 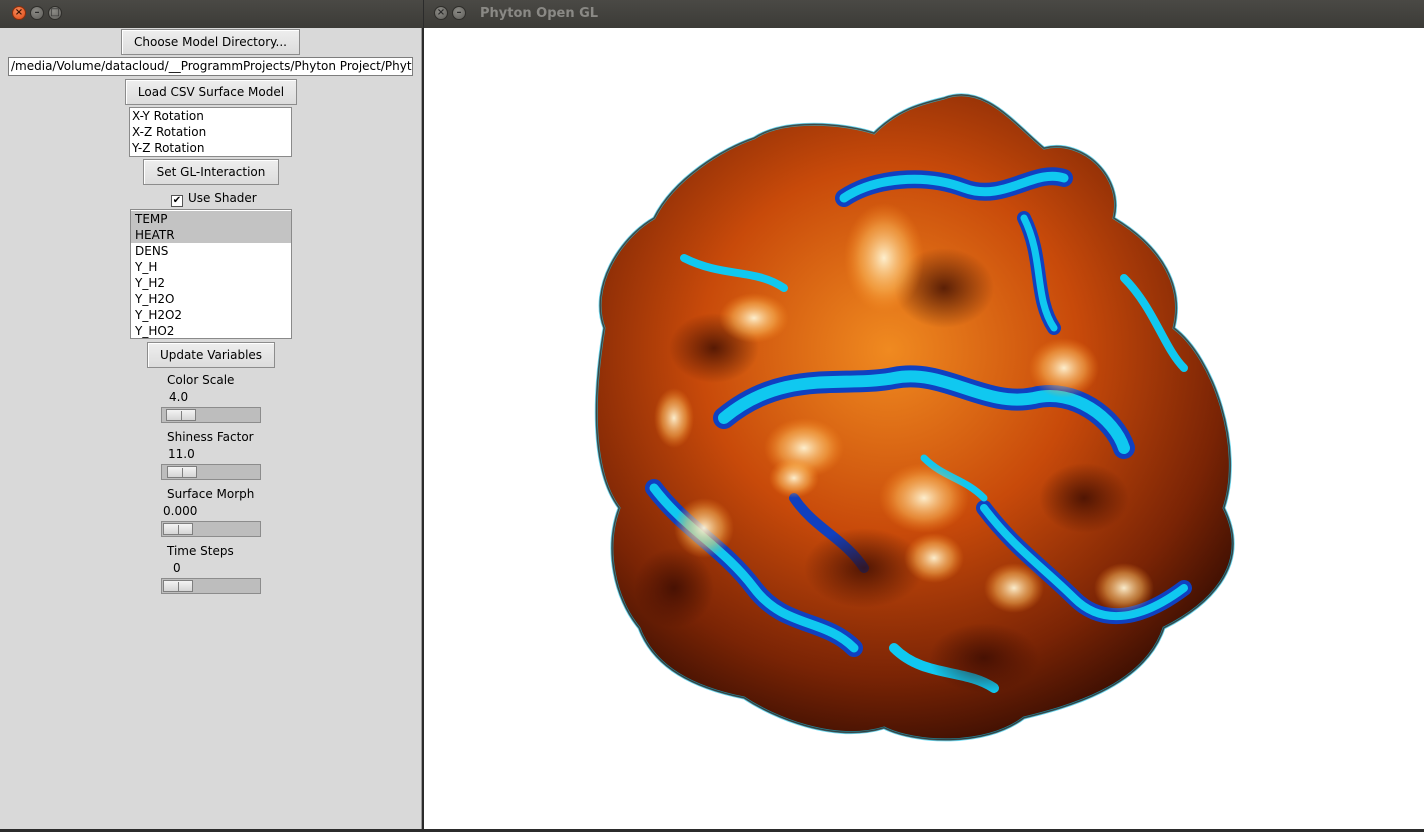 I want to click on list-item: Y_HO2, so click(x=211, y=330).